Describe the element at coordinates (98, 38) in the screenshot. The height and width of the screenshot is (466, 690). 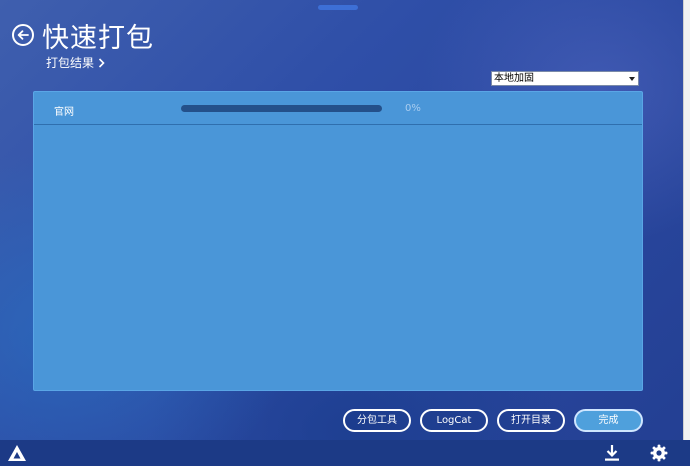
I see `page-title: 快速打包` at that location.